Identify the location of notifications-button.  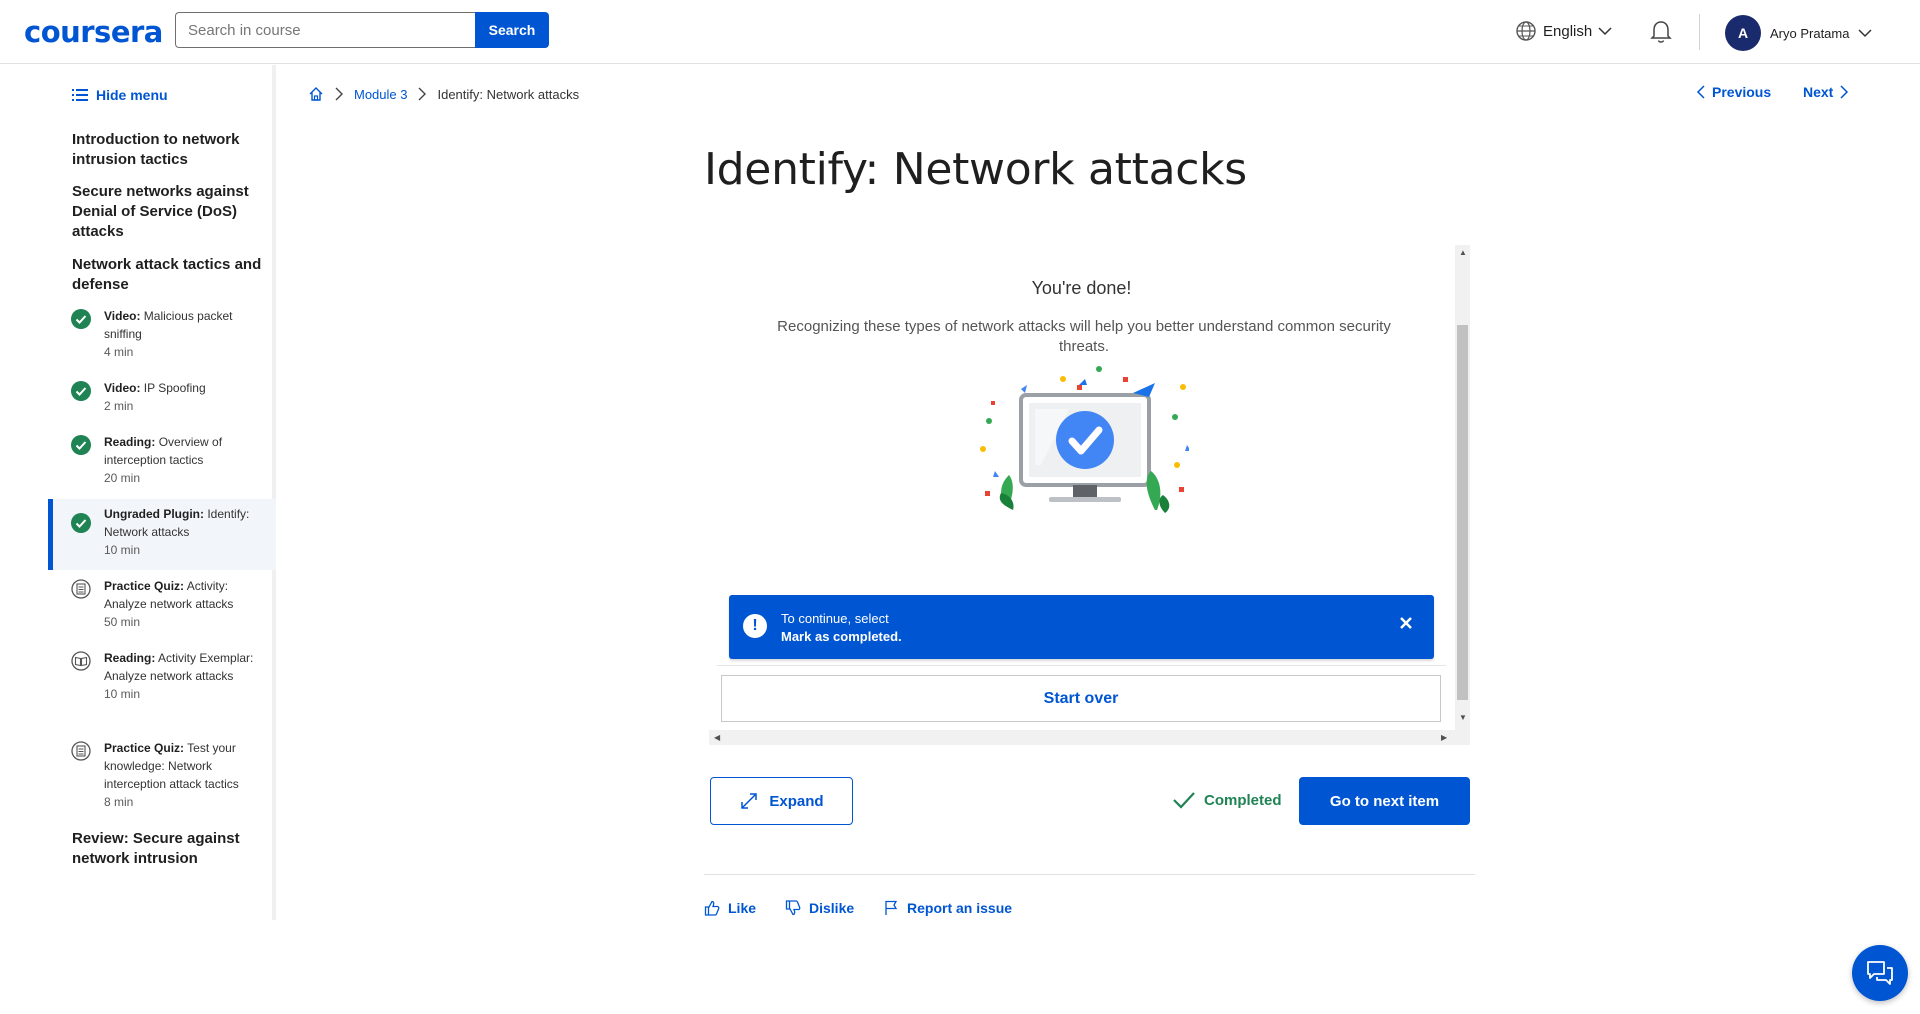
(1661, 32).